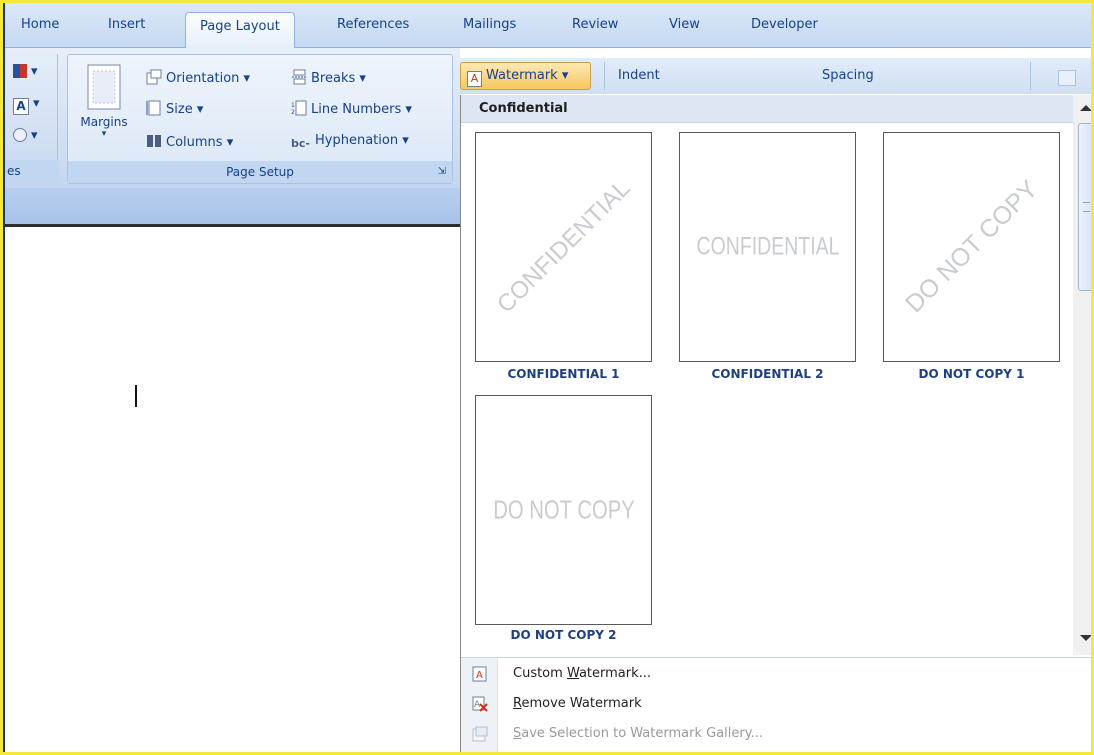 The image size is (1094, 755). I want to click on scroll-down-arrow-icon, so click(1085, 638).